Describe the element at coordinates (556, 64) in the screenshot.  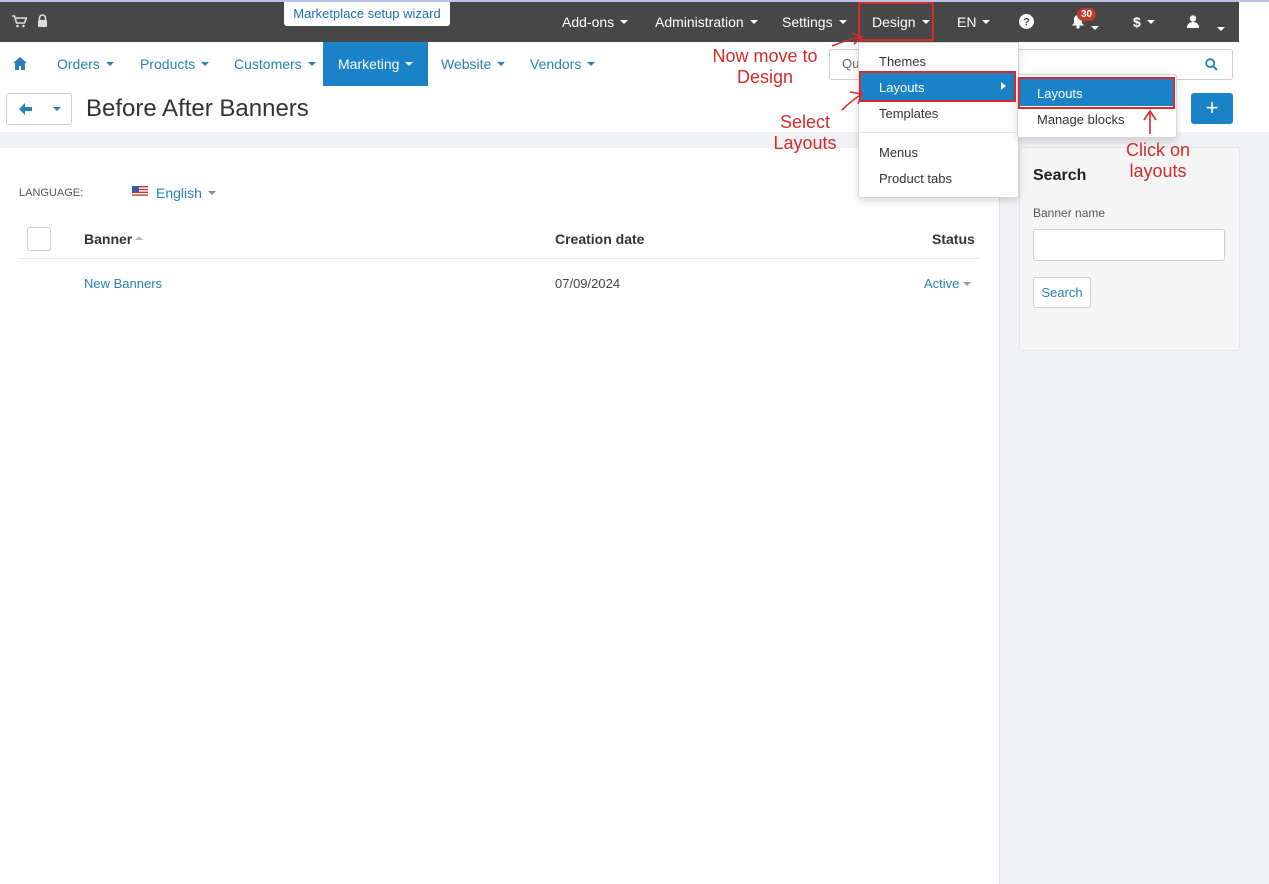
I see `nav-vendors-label: Vendors` at that location.